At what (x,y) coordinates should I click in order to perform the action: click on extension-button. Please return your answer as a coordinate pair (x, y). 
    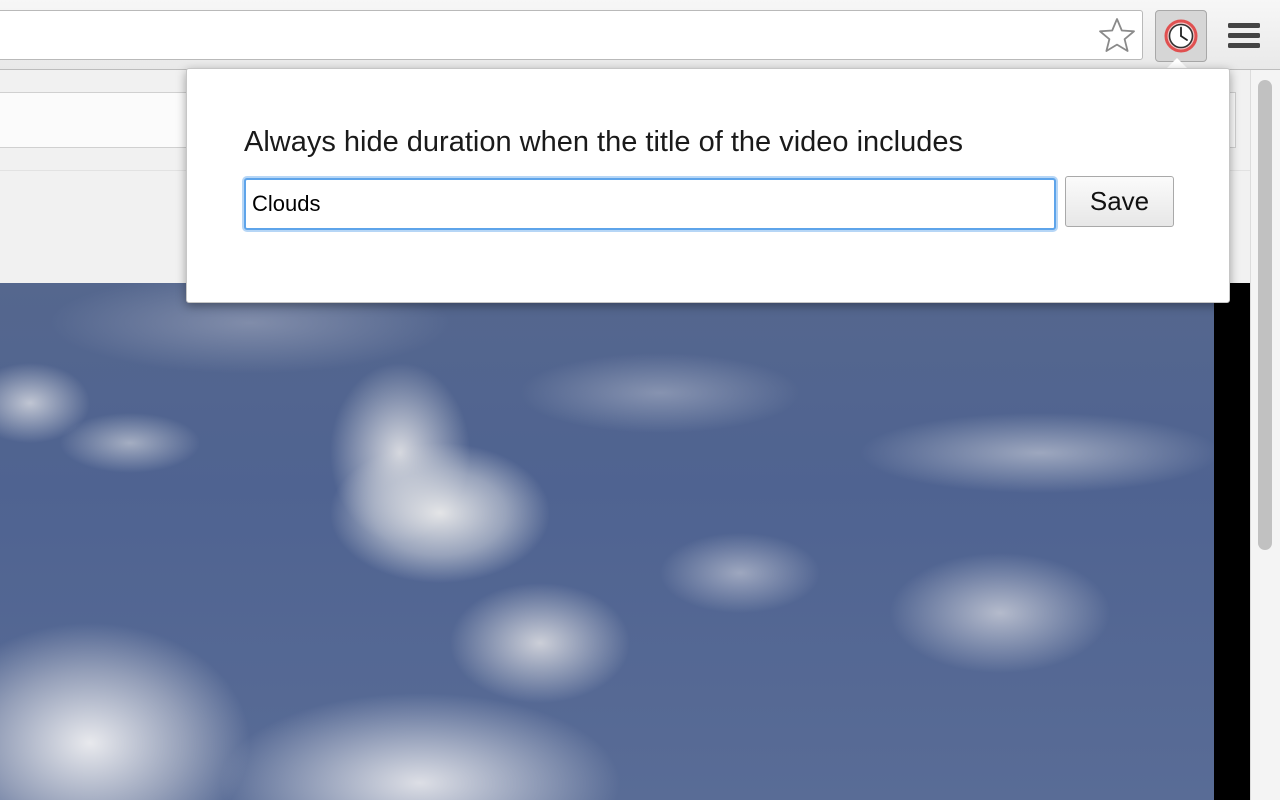
    Looking at the image, I should click on (1181, 36).